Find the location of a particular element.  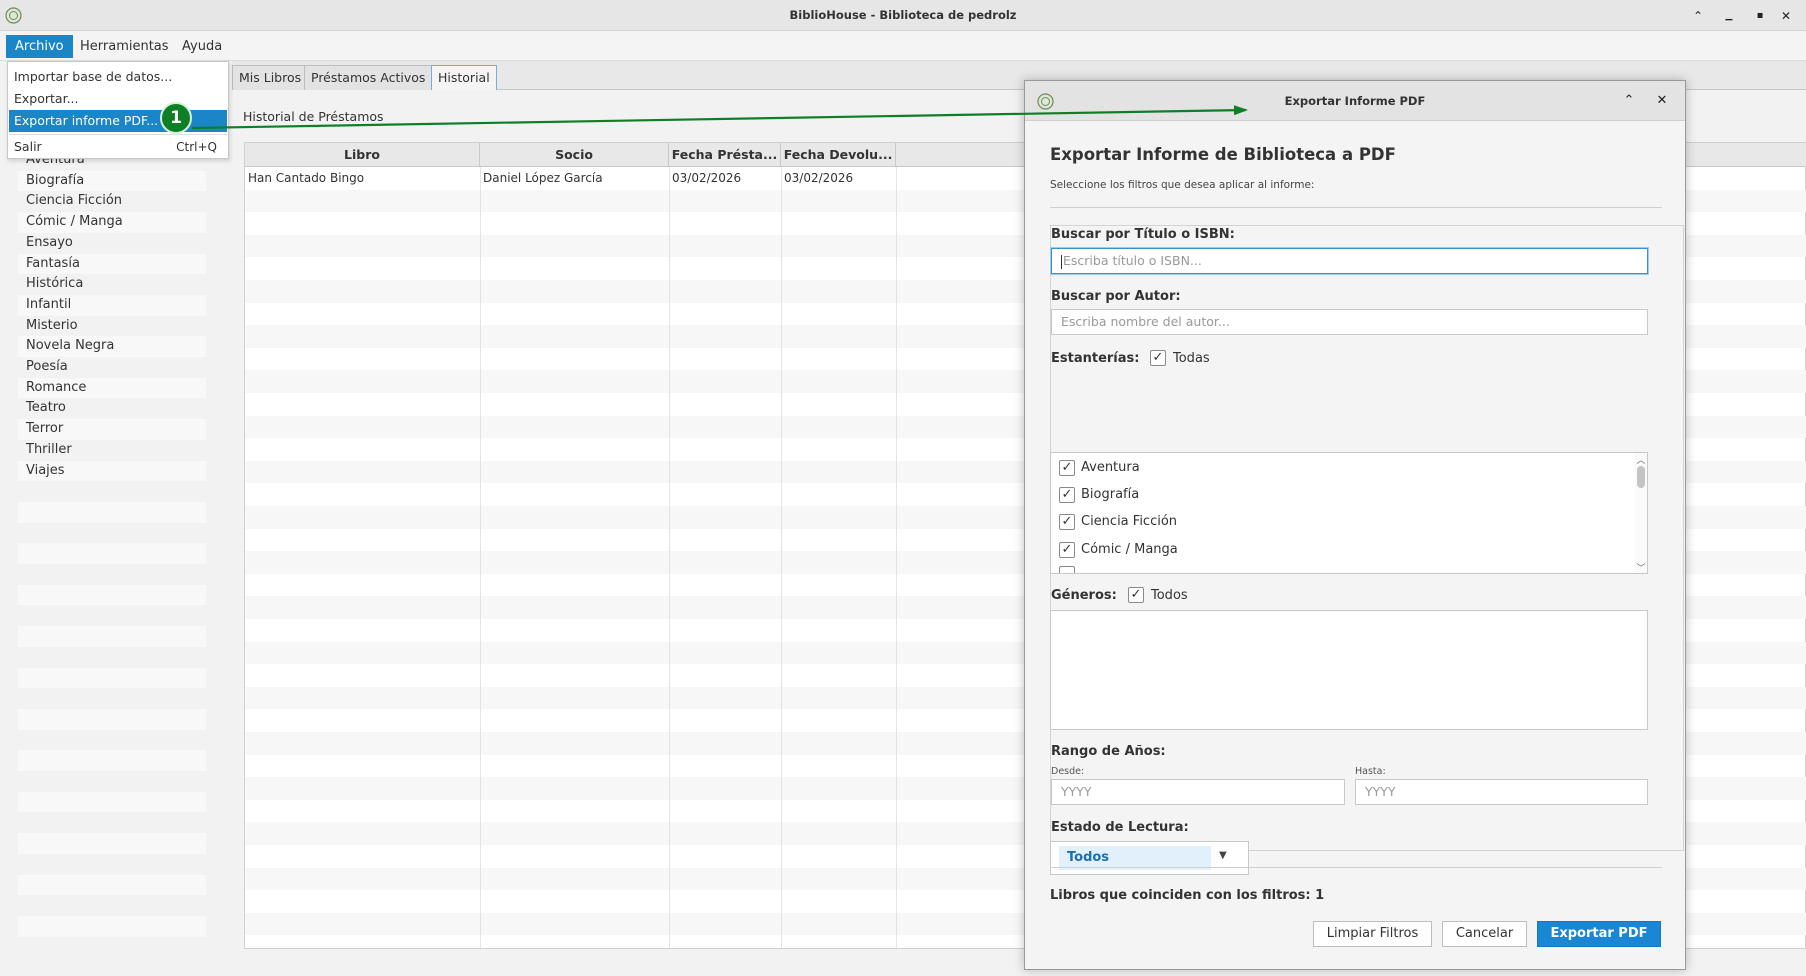

menubar: Archivo Herramientas Ayuda is located at coordinates (903, 46).